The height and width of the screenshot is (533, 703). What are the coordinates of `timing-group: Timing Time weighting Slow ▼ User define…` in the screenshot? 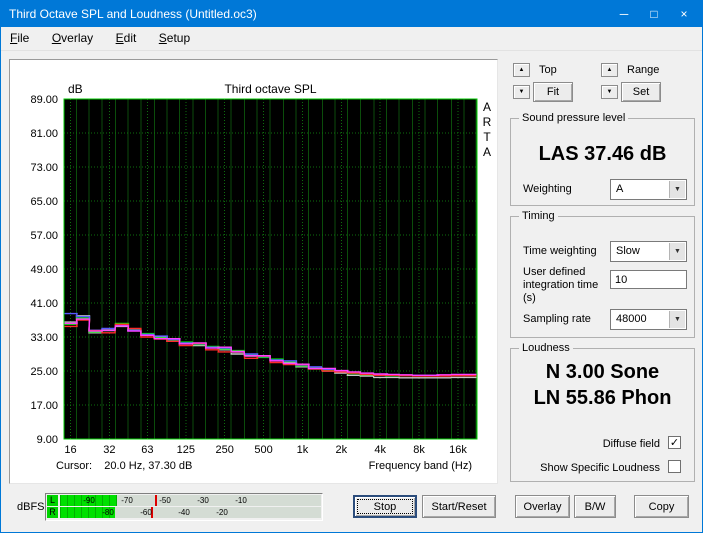 It's located at (602, 274).